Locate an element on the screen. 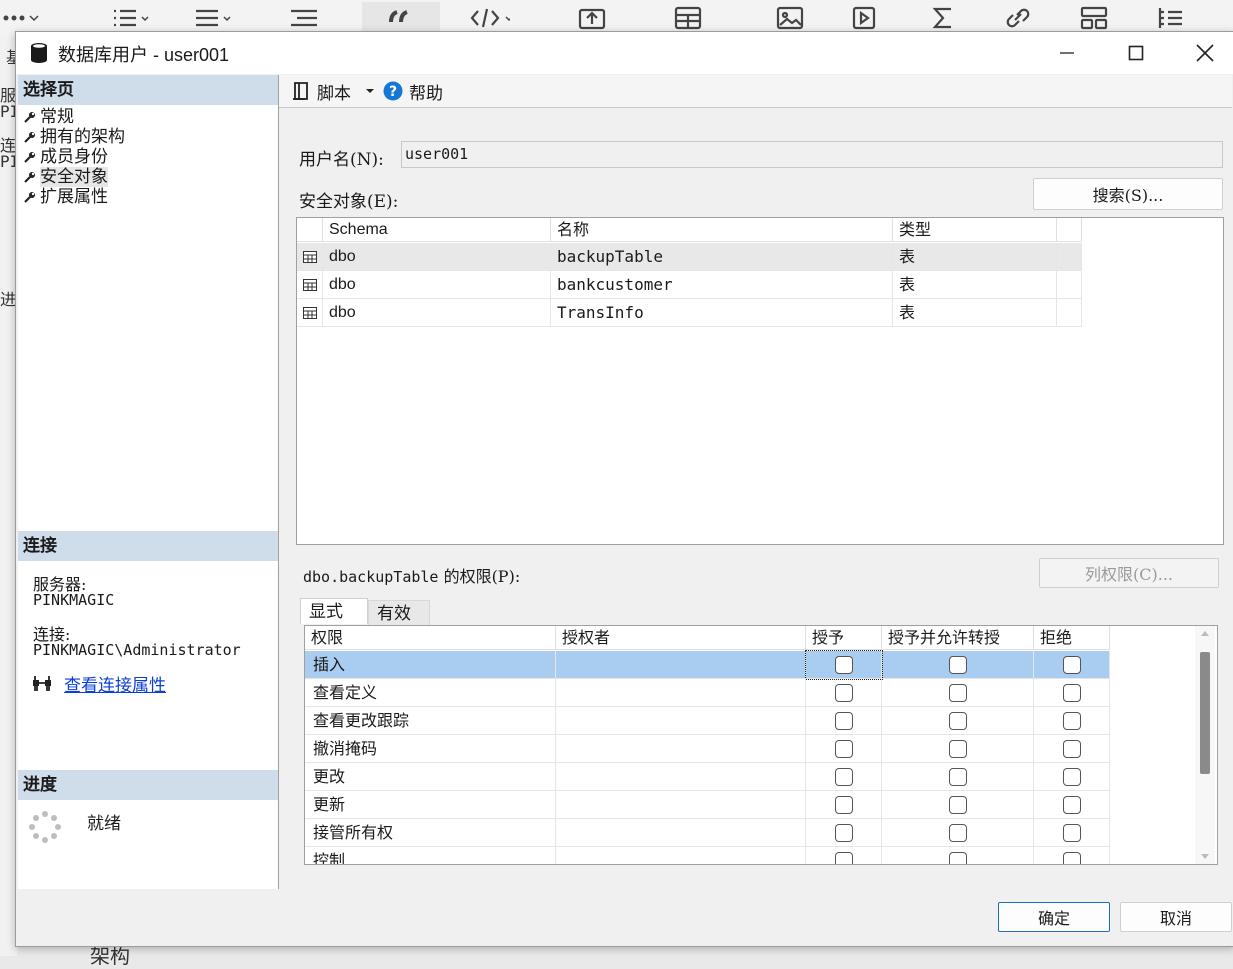 This screenshot has width=1233, height=969. tab-effective: 有效 is located at coordinates (399, 613).